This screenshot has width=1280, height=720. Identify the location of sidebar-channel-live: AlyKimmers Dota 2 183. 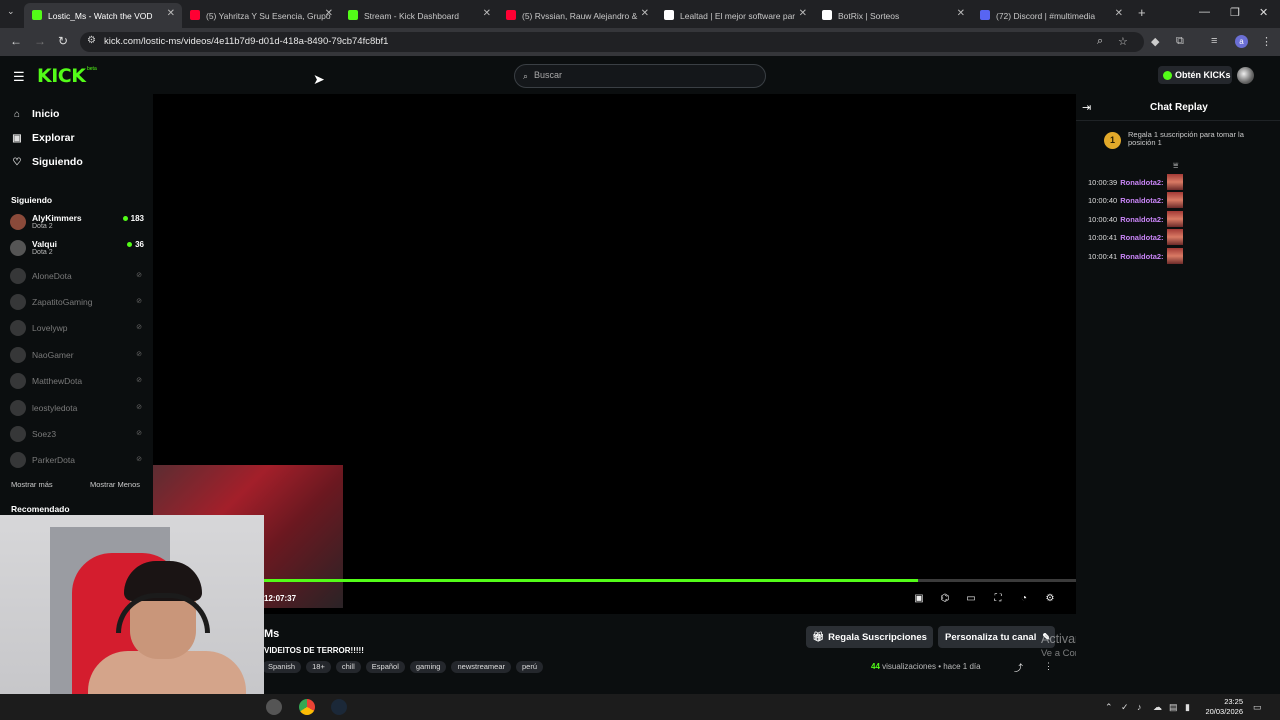
(77, 223).